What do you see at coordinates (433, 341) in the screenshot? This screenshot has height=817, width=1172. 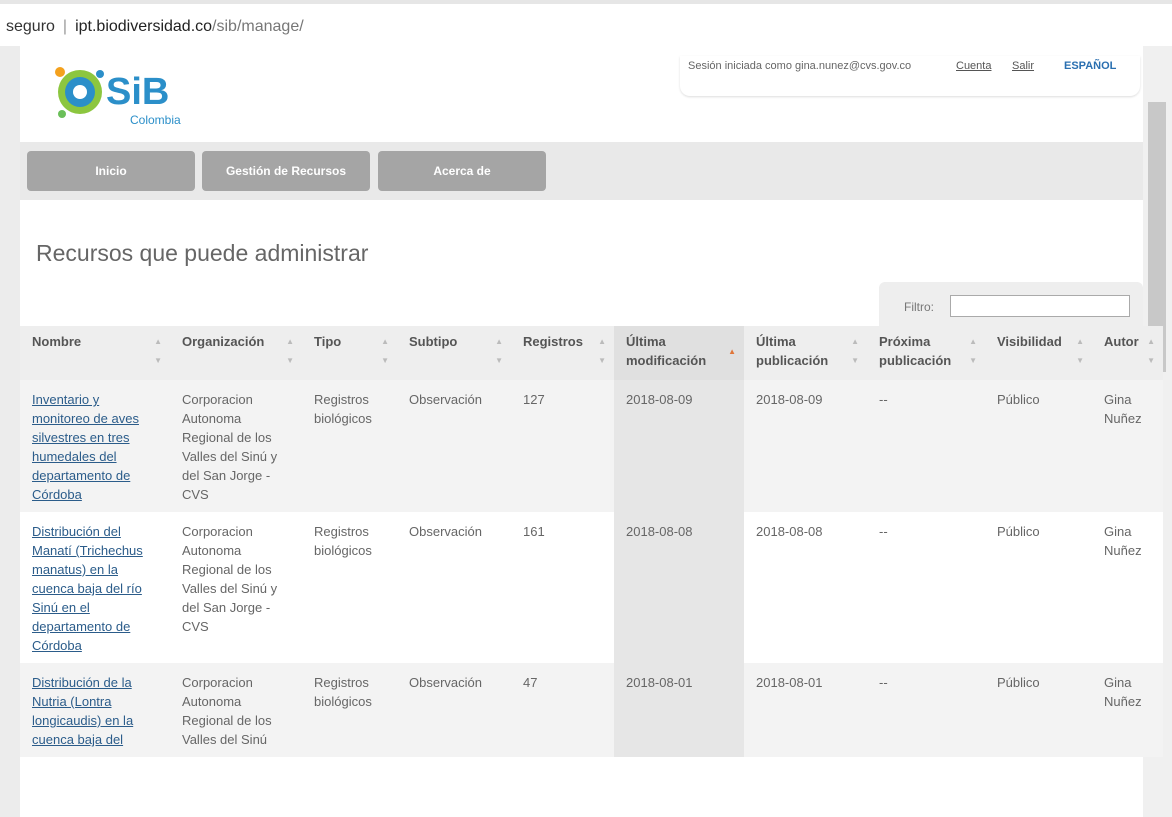 I see `column-header-label: Subtipo` at bounding box center [433, 341].